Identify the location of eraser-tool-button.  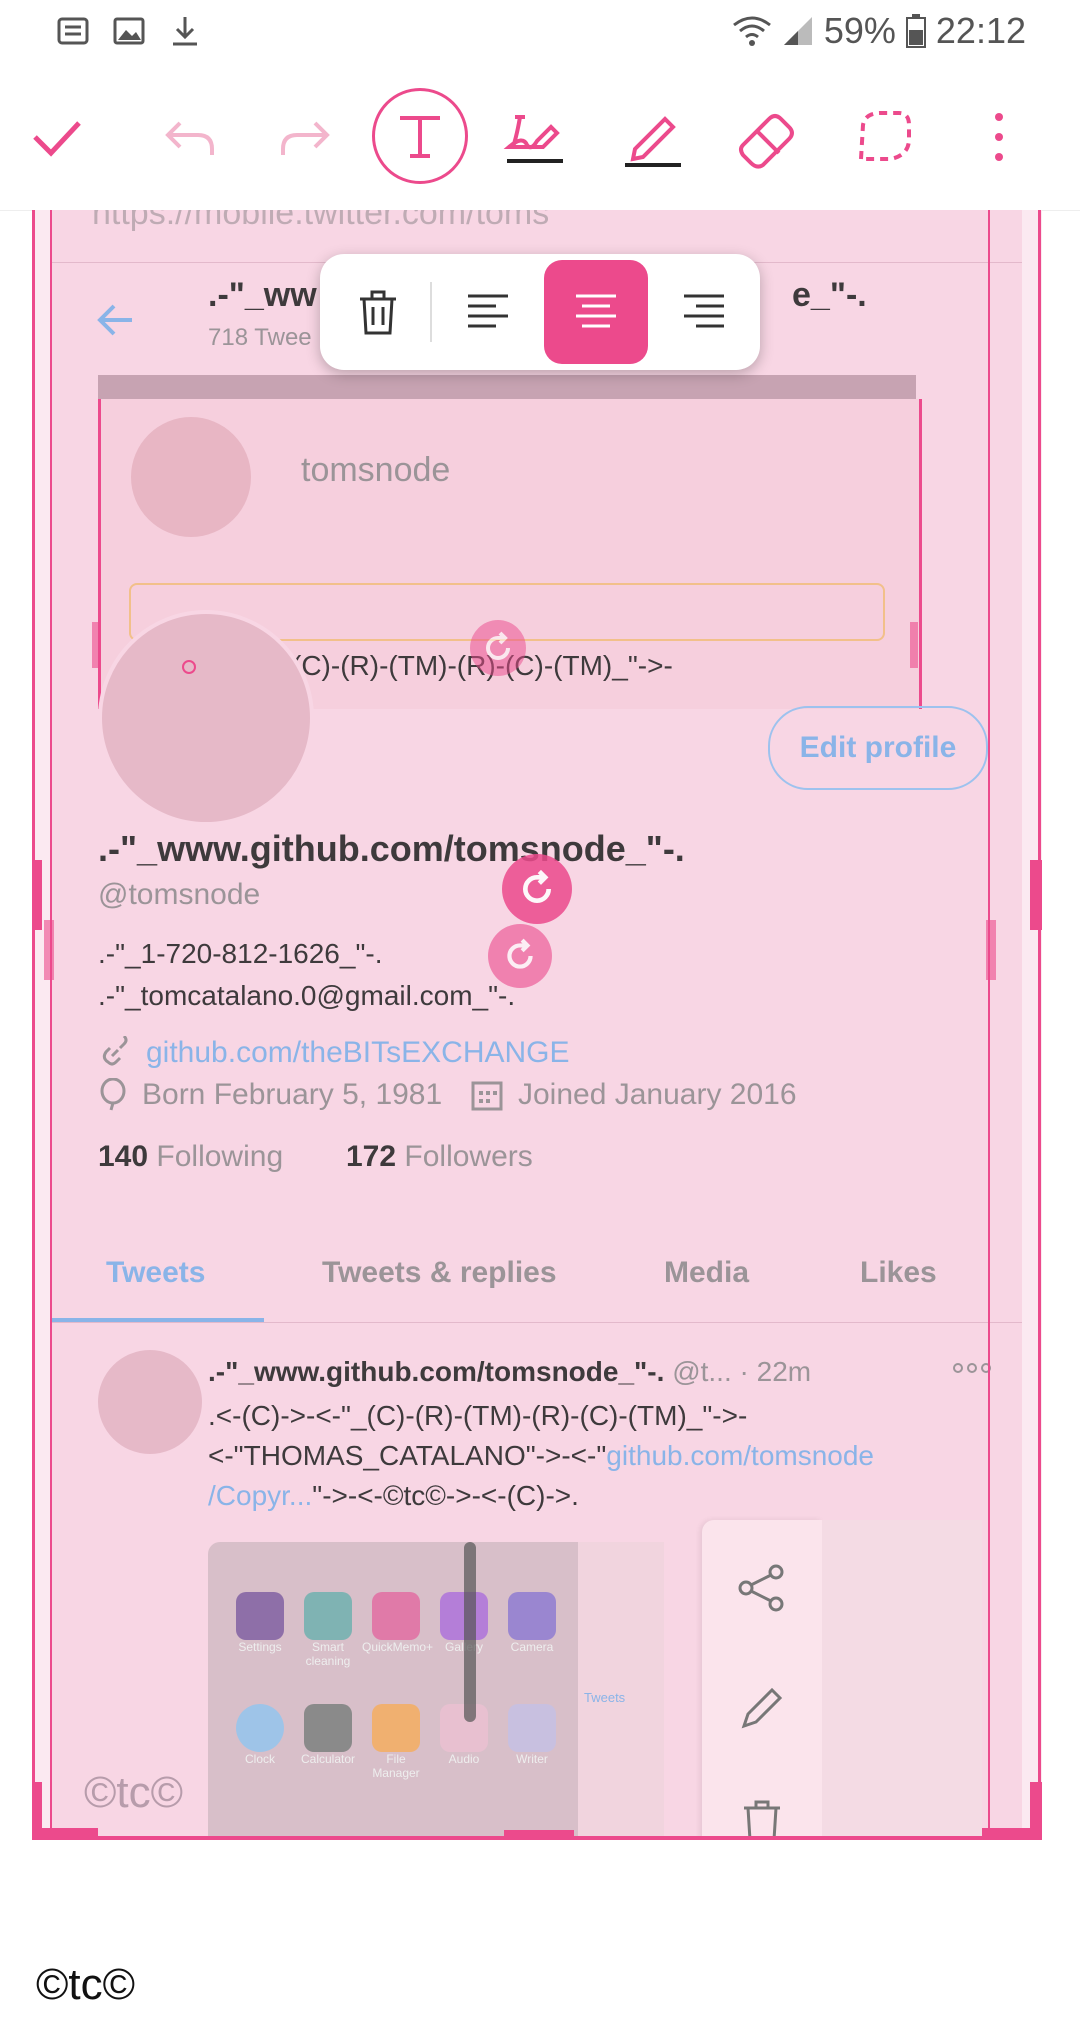
(767, 137).